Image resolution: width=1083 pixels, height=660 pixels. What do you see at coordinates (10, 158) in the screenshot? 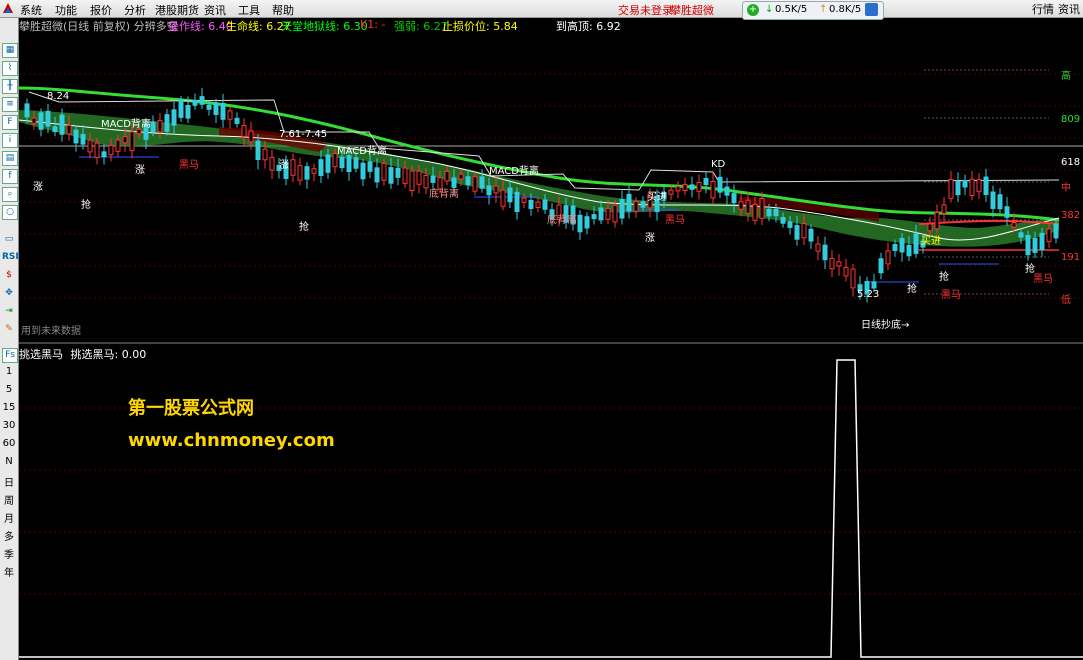
I see `table-icon: ▤` at bounding box center [10, 158].